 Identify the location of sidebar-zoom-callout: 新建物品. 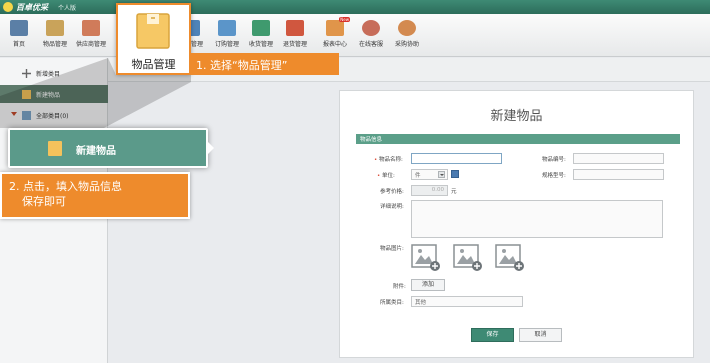
(108, 148).